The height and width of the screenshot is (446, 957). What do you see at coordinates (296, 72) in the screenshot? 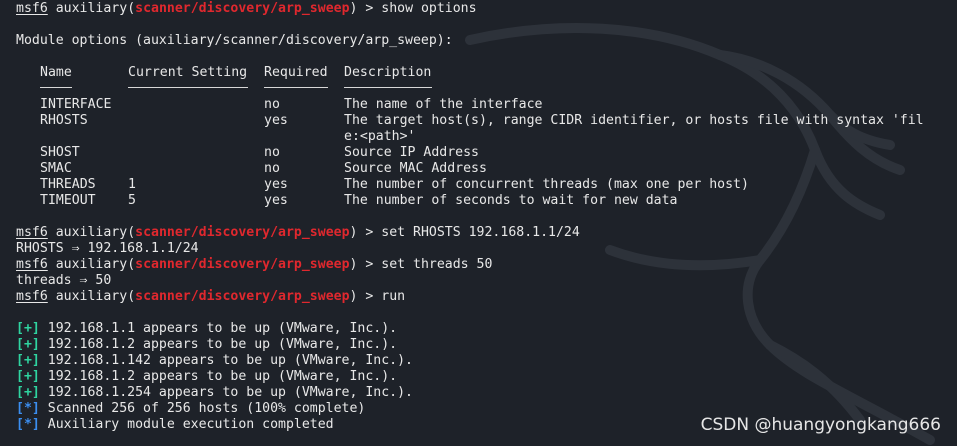
I see `column-header-required: Required` at bounding box center [296, 72].